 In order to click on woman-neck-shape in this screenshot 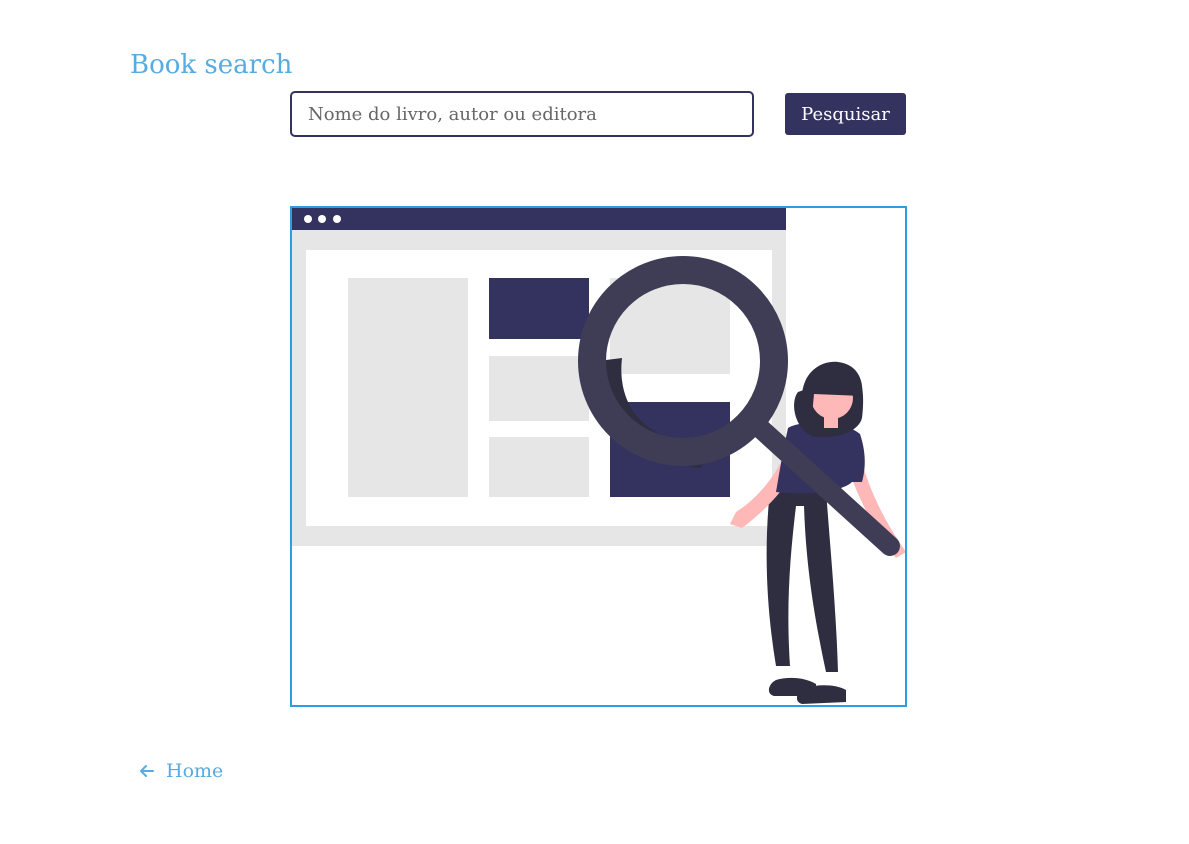, I will do `click(831, 420)`.